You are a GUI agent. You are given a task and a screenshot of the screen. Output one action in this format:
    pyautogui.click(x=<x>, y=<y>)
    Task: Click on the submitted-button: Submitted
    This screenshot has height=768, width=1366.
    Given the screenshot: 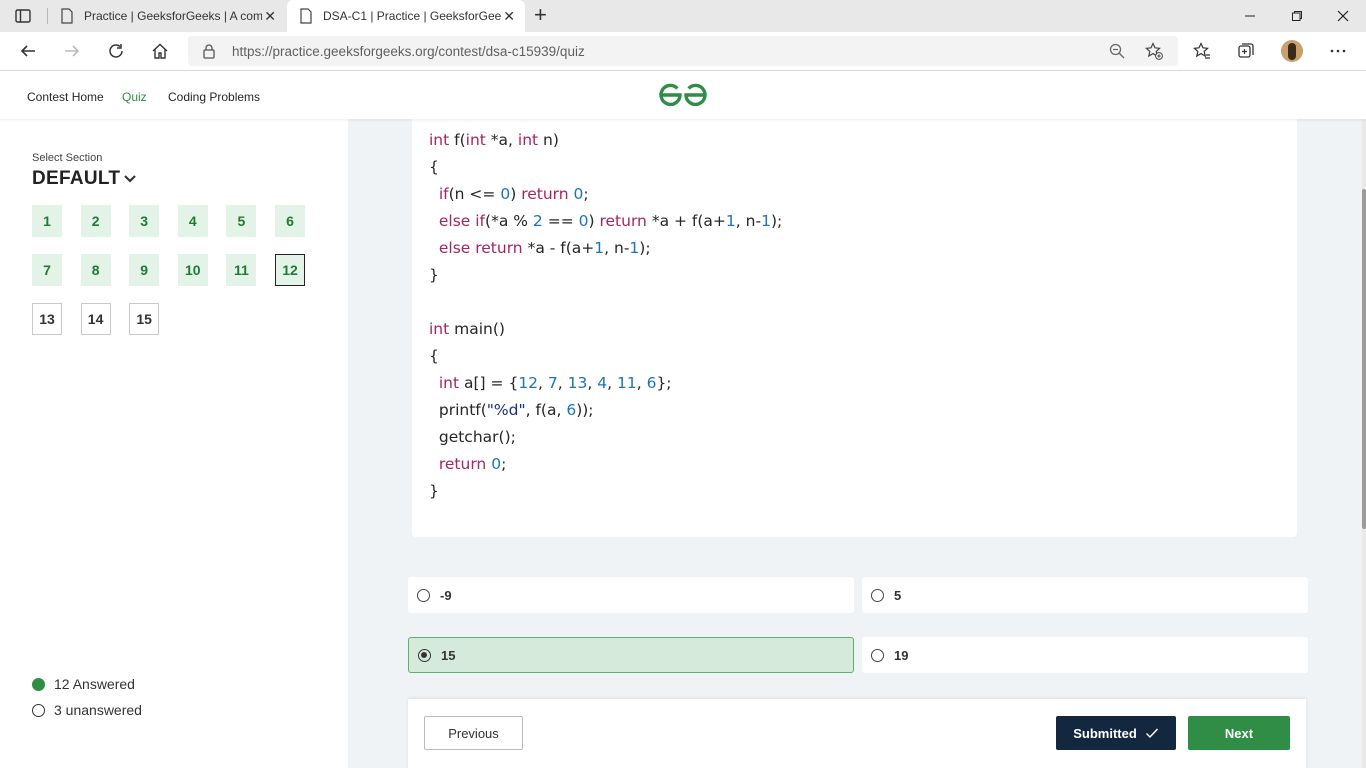 What is the action you would take?
    pyautogui.click(x=1116, y=733)
    